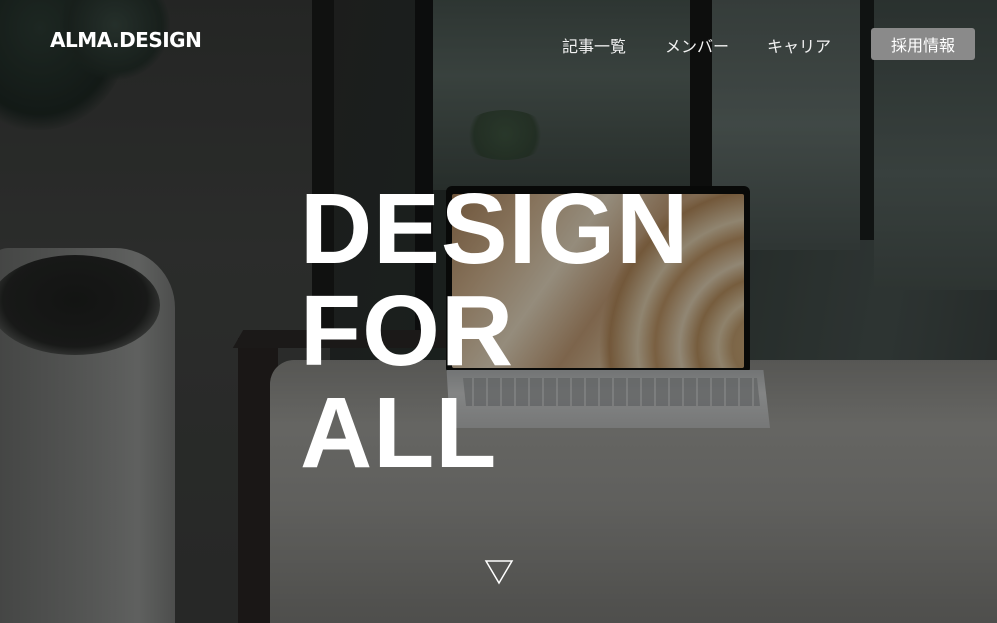 Image resolution: width=997 pixels, height=623 pixels. I want to click on triangle-down-outline-icon, so click(499, 572).